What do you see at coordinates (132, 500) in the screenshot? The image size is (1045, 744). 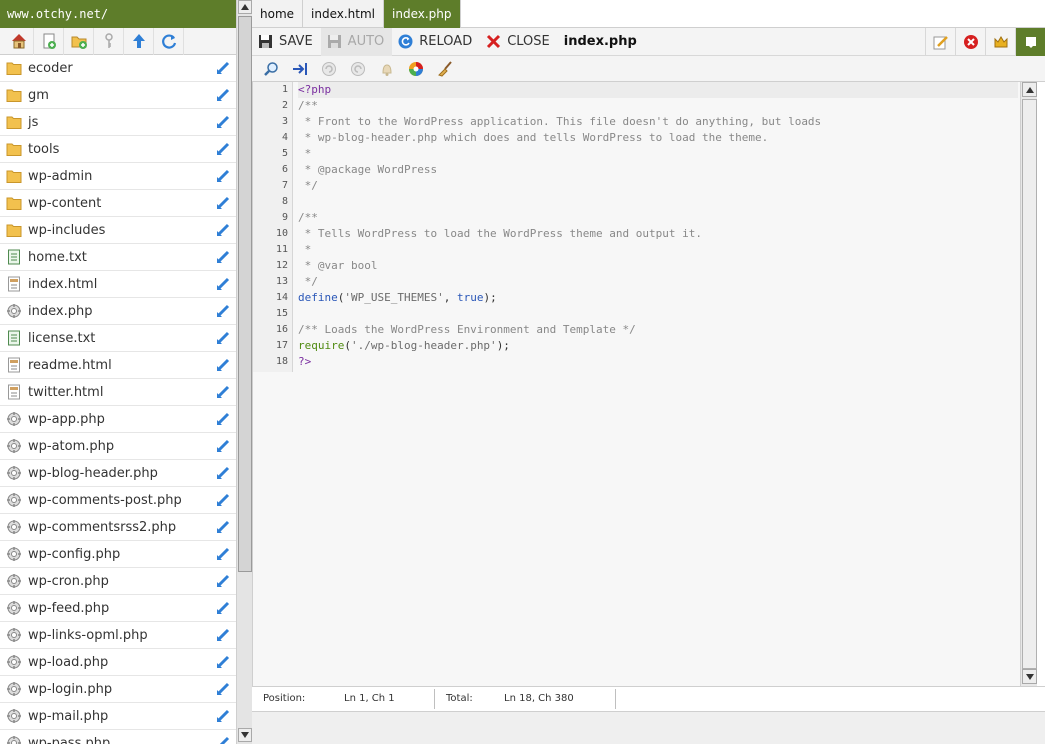 I see `file-name: wp-comments-post.php` at bounding box center [132, 500].